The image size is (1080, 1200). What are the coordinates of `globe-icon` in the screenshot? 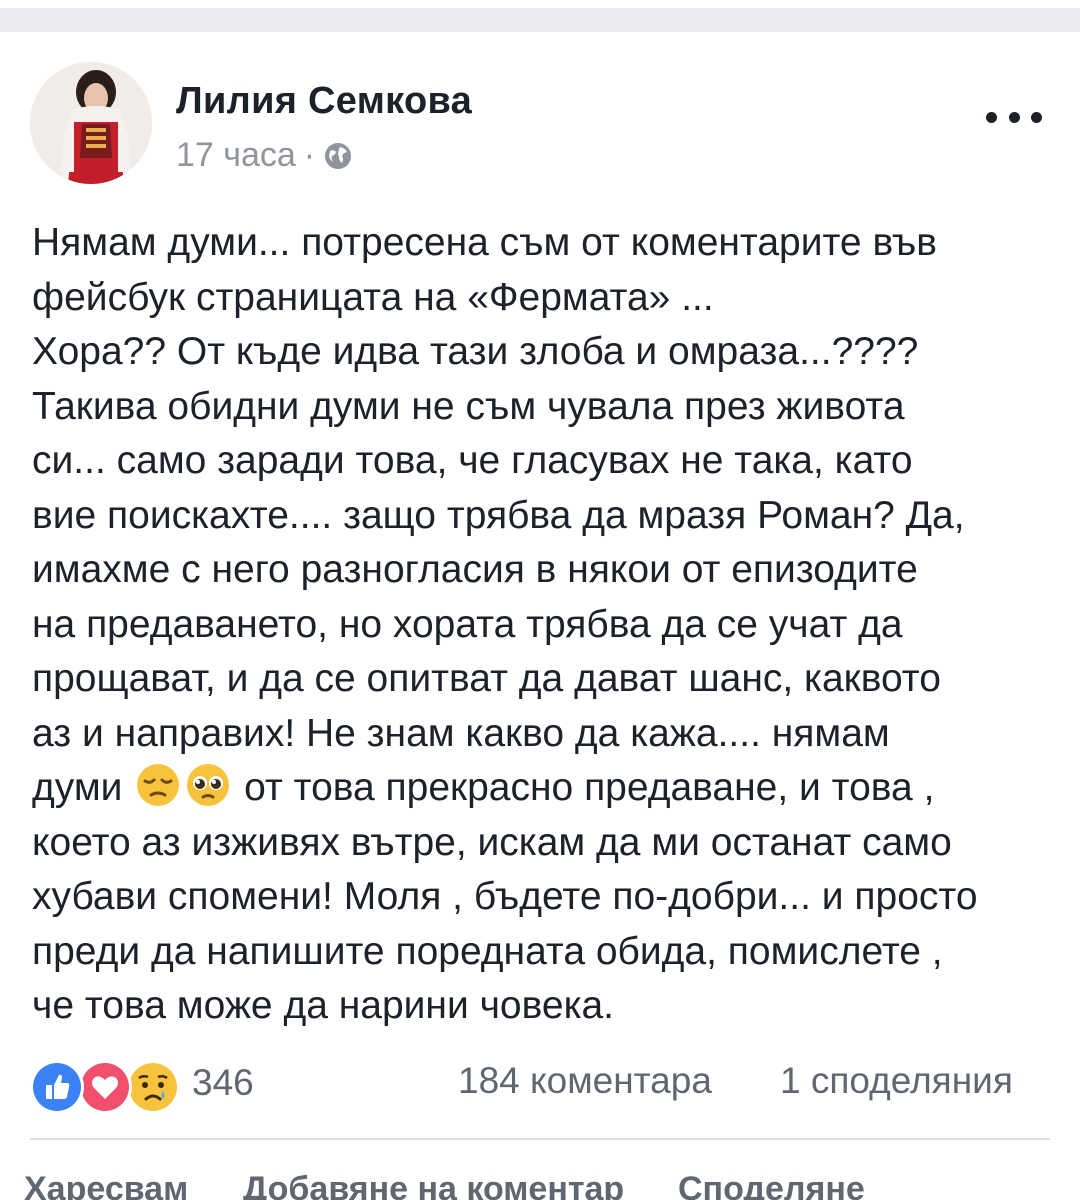 It's located at (338, 156).